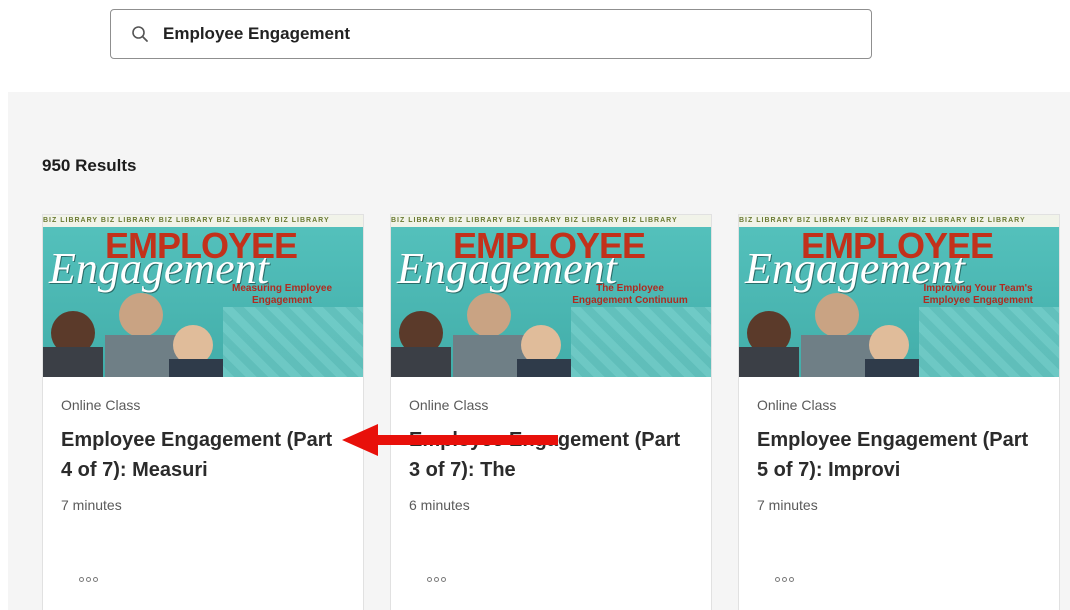  What do you see at coordinates (450, 440) in the screenshot?
I see `annotation-arrow-icon` at bounding box center [450, 440].